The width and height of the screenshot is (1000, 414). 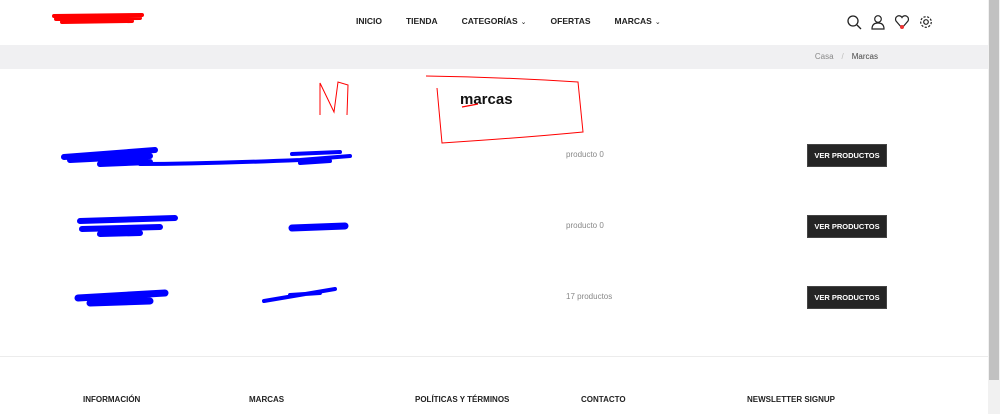 I want to click on nav-marcas: MARCAS ⌄, so click(x=638, y=21).